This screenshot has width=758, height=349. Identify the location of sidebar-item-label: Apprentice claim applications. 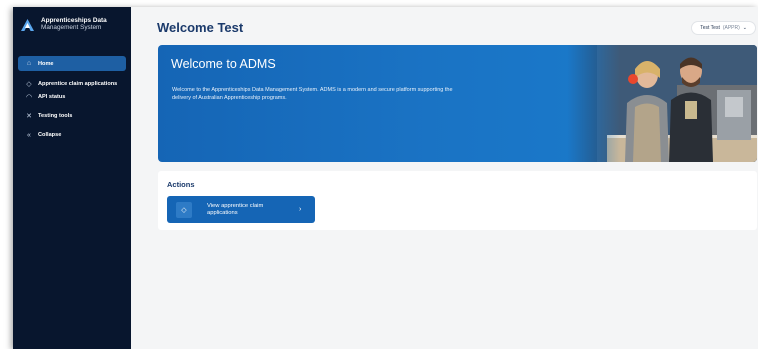
(78, 84).